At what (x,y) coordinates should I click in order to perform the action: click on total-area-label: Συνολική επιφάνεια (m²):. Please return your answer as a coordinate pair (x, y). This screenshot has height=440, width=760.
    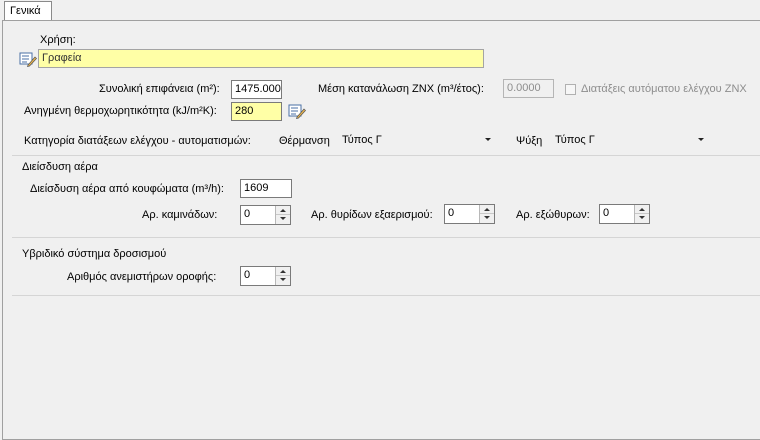
    Looking at the image, I should click on (159, 89).